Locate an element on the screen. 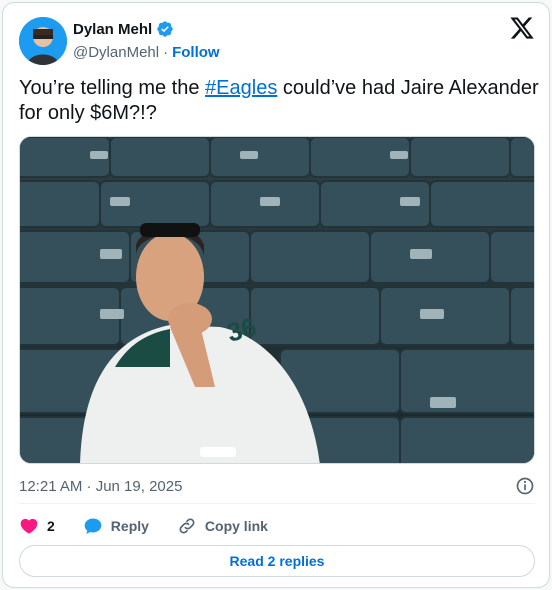 The image size is (552, 590). avatar is located at coordinates (43, 41).